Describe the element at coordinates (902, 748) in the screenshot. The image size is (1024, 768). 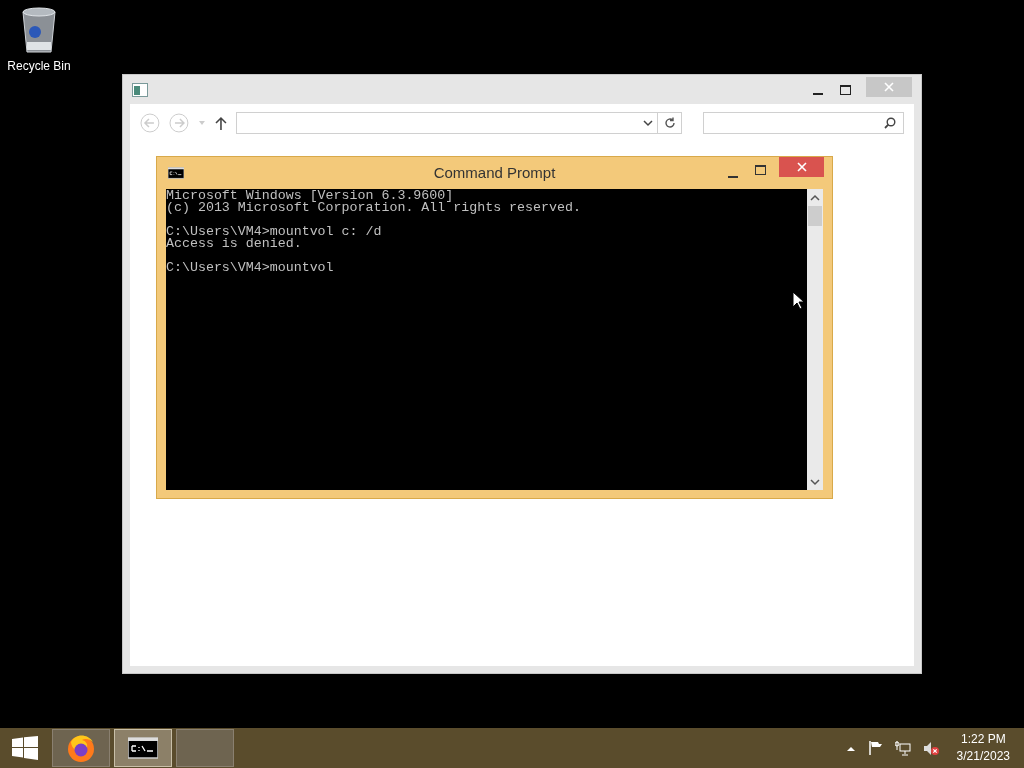
I see `network-icon` at that location.